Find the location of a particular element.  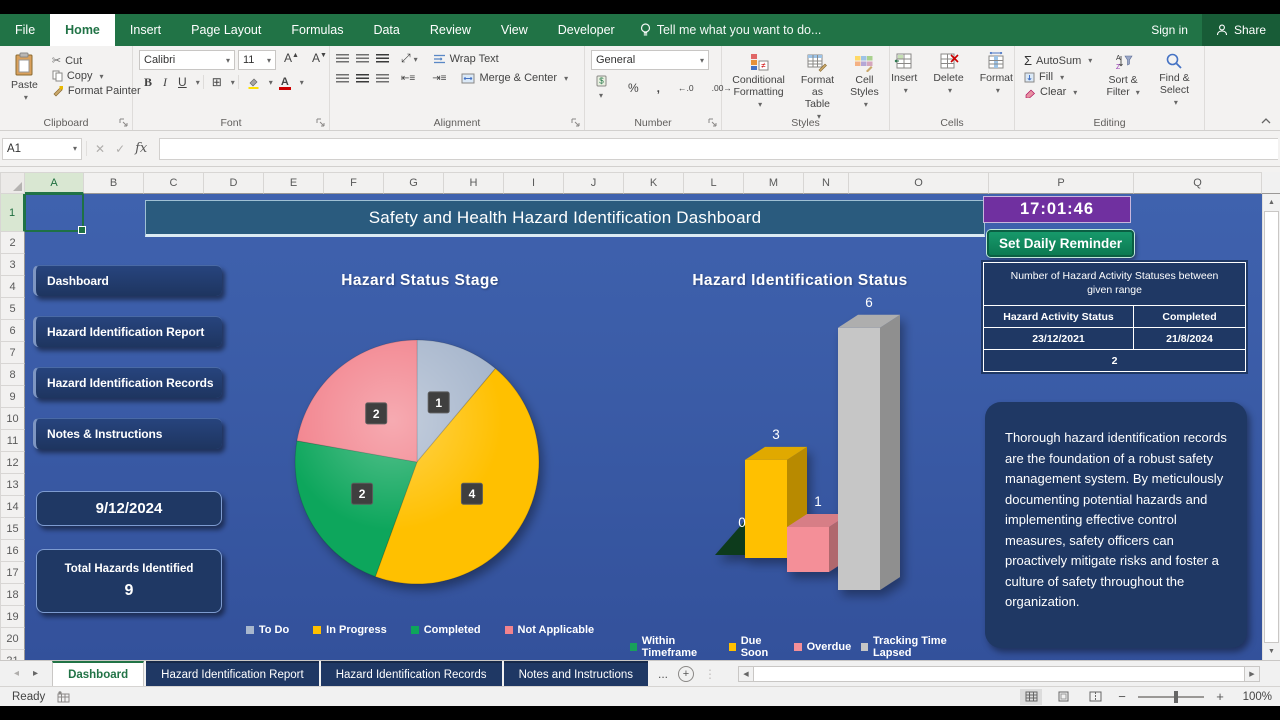

name-box-dropdown-icon: ▾ is located at coordinates (75, 148).